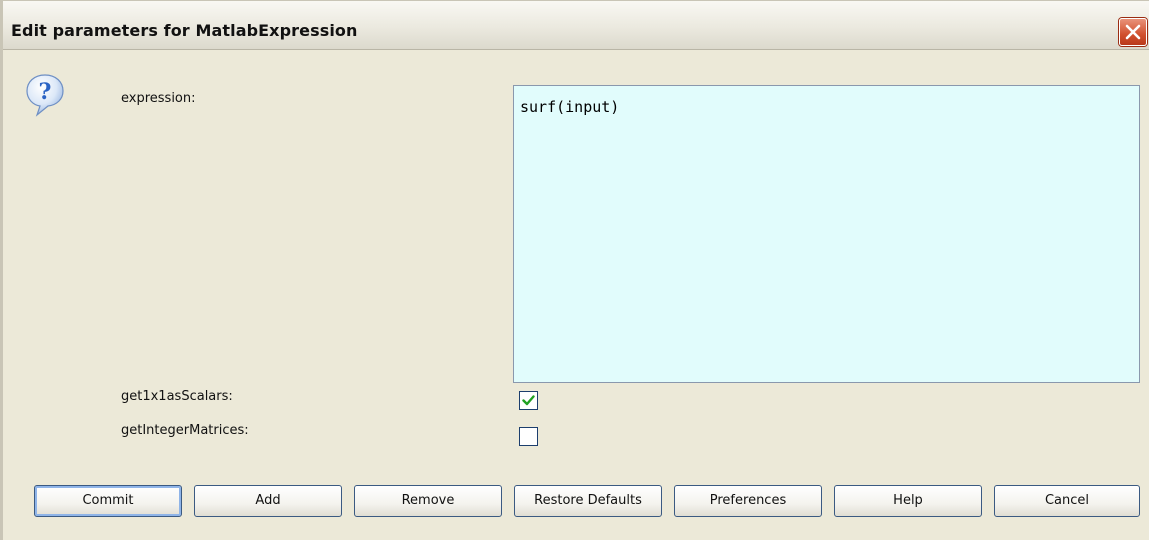  Describe the element at coordinates (588, 501) in the screenshot. I see `restore-defaults-button: Restore Defaults` at that location.